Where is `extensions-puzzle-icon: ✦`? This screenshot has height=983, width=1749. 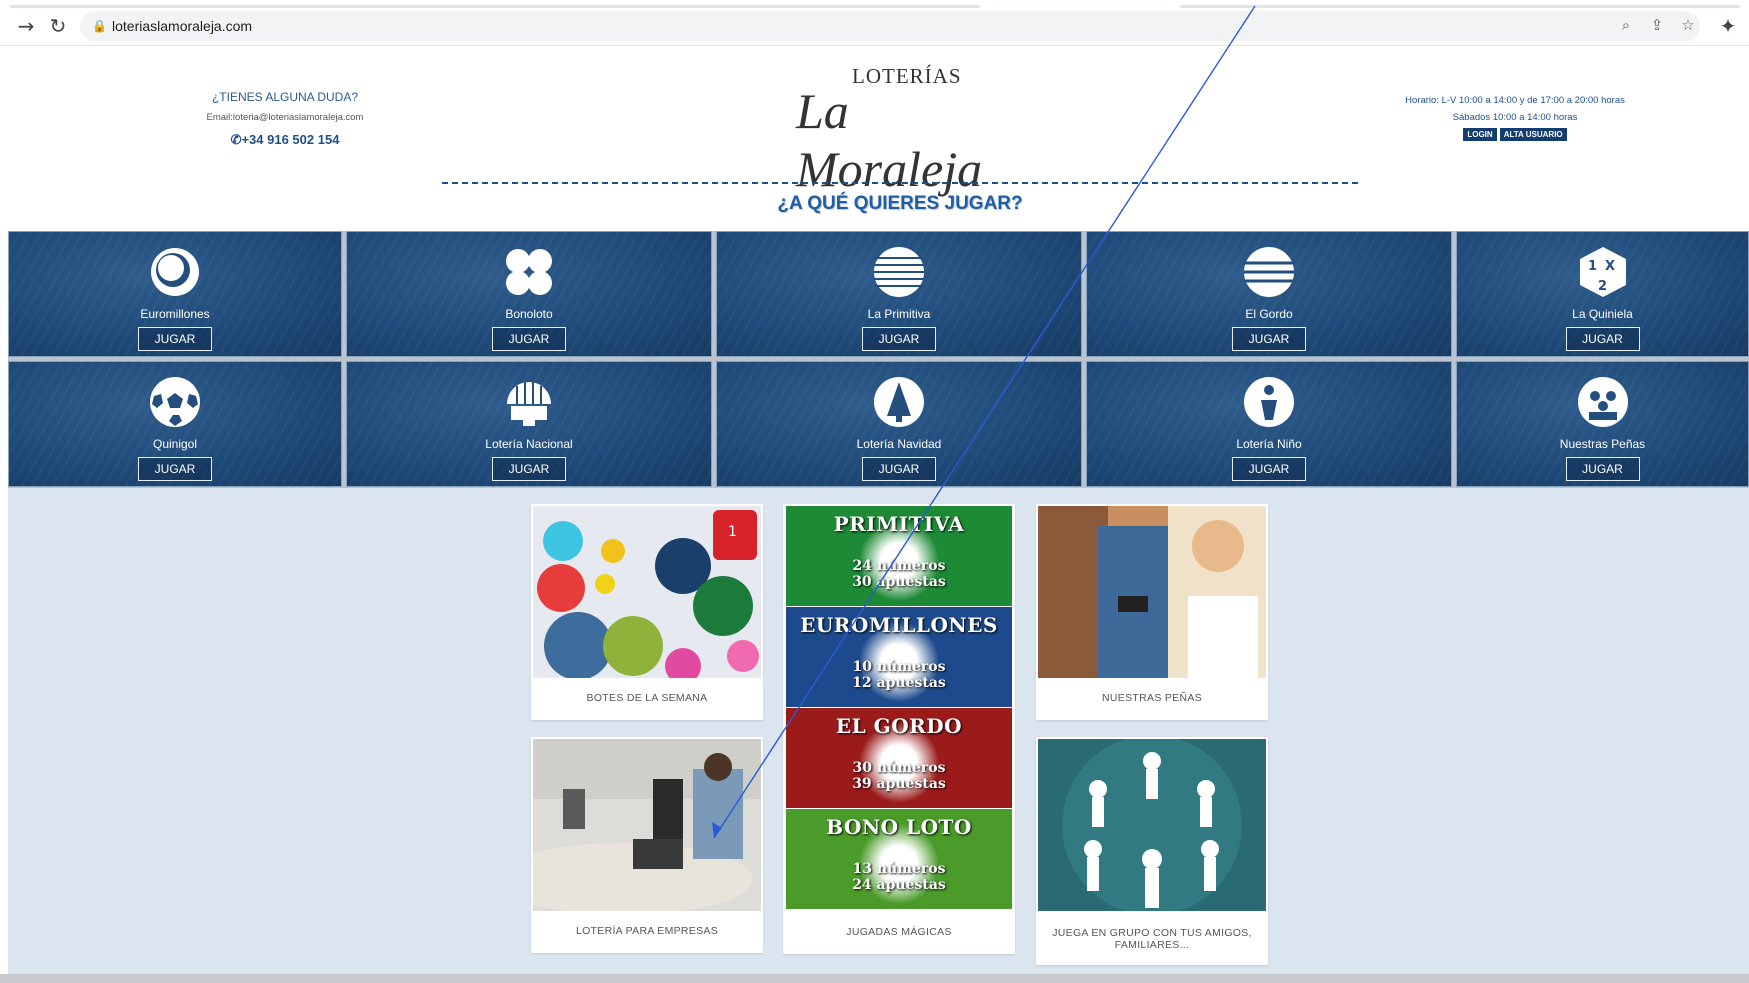
extensions-puzzle-icon: ✦ is located at coordinates (1728, 26).